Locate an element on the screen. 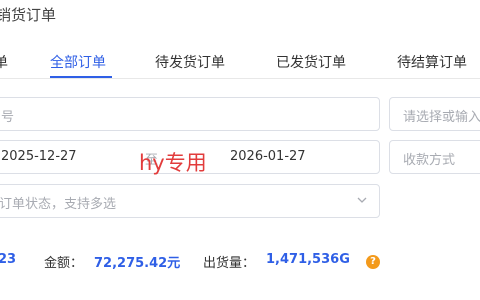 This screenshot has width=480, height=300. payment-method-placeholder: 收款方式 is located at coordinates (429, 160).